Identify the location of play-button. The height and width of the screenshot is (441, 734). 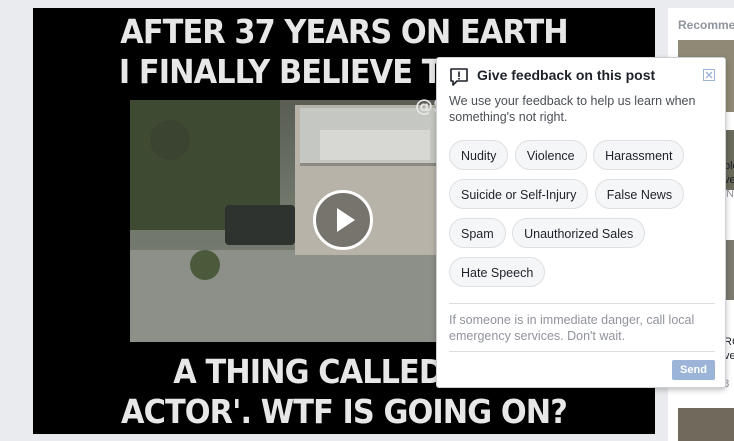
(343, 220).